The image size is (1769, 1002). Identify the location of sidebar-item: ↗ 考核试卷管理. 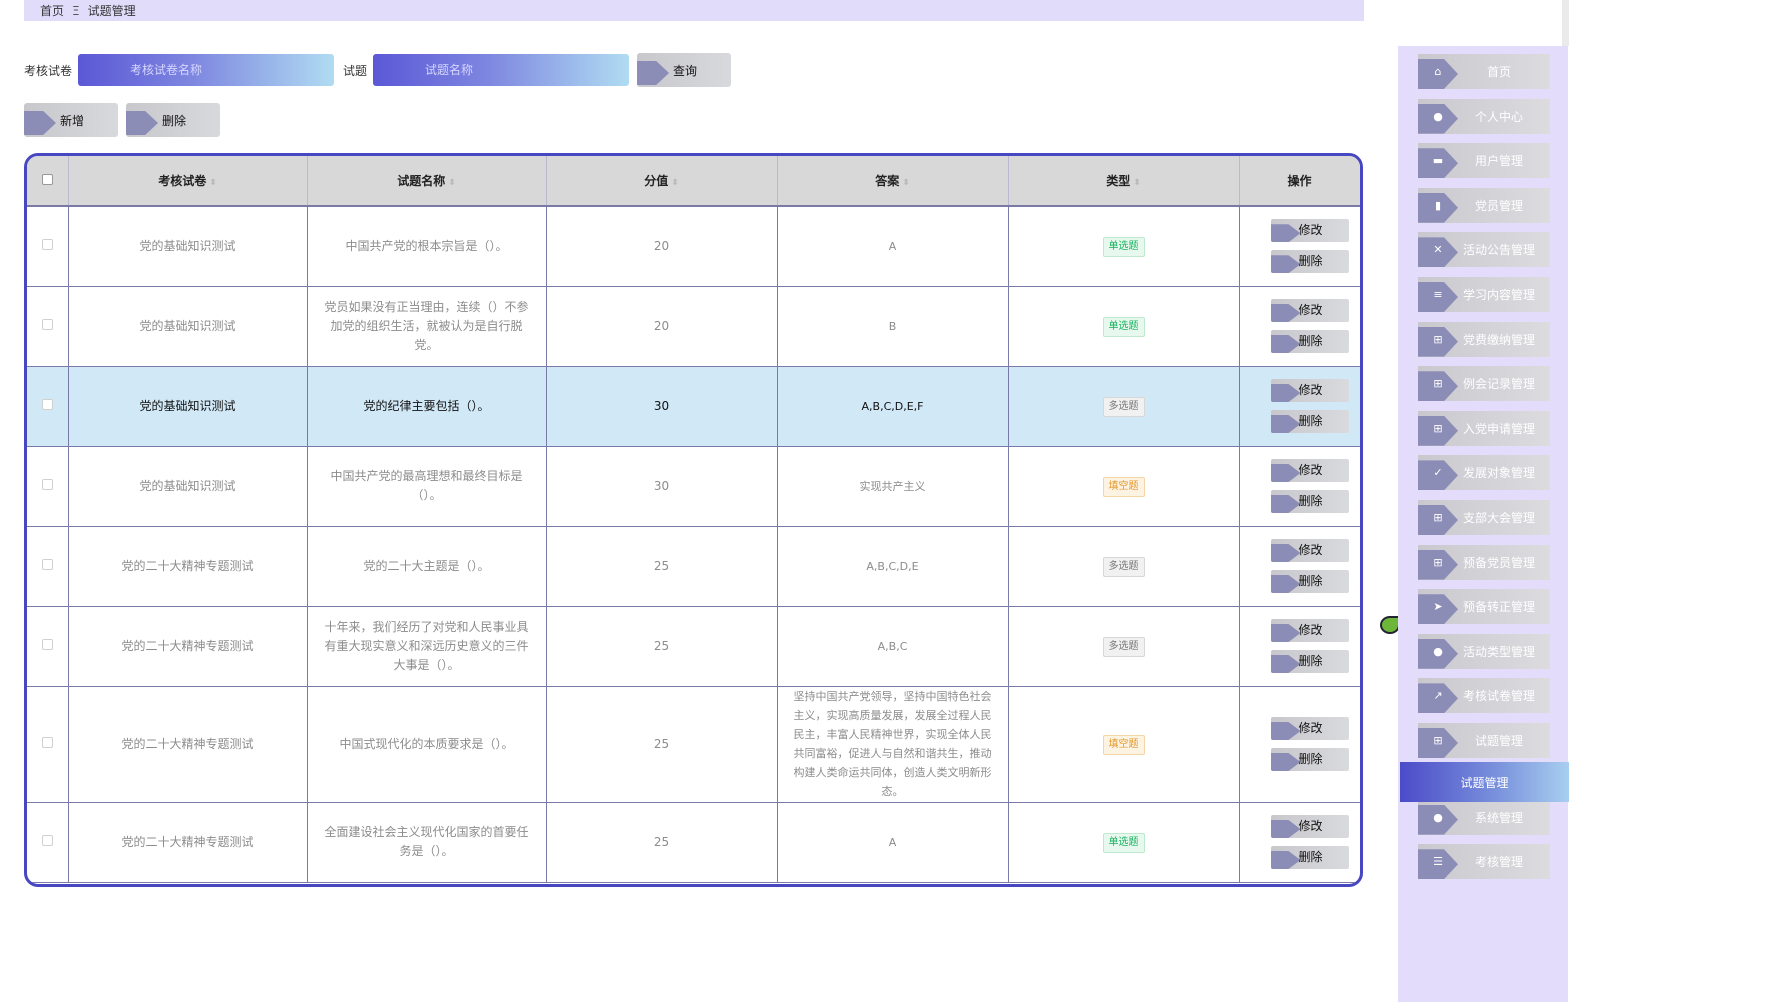
(1484, 696).